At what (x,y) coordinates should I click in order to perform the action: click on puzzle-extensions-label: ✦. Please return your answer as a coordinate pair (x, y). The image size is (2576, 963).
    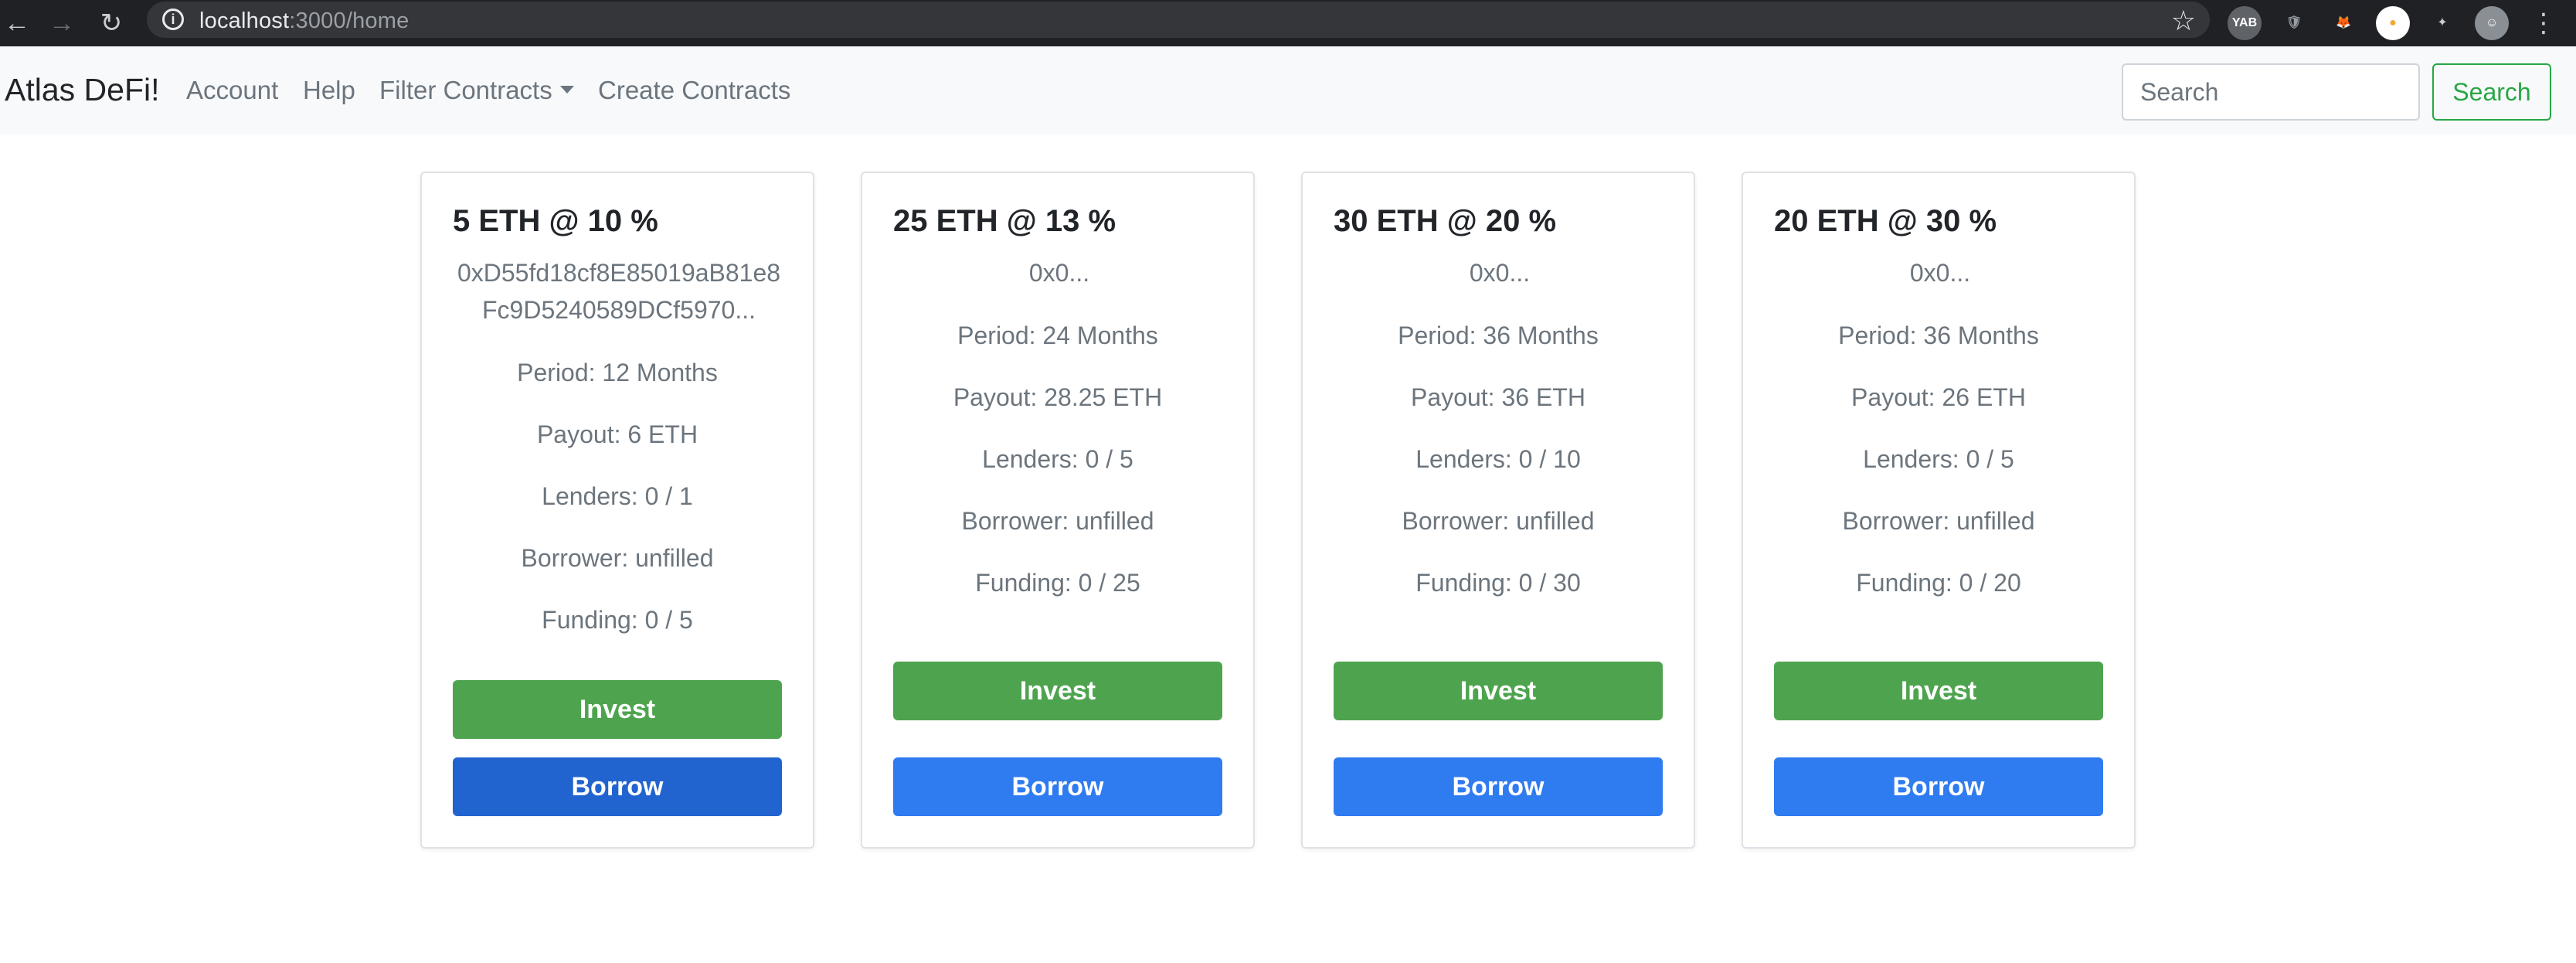
    Looking at the image, I should click on (2442, 22).